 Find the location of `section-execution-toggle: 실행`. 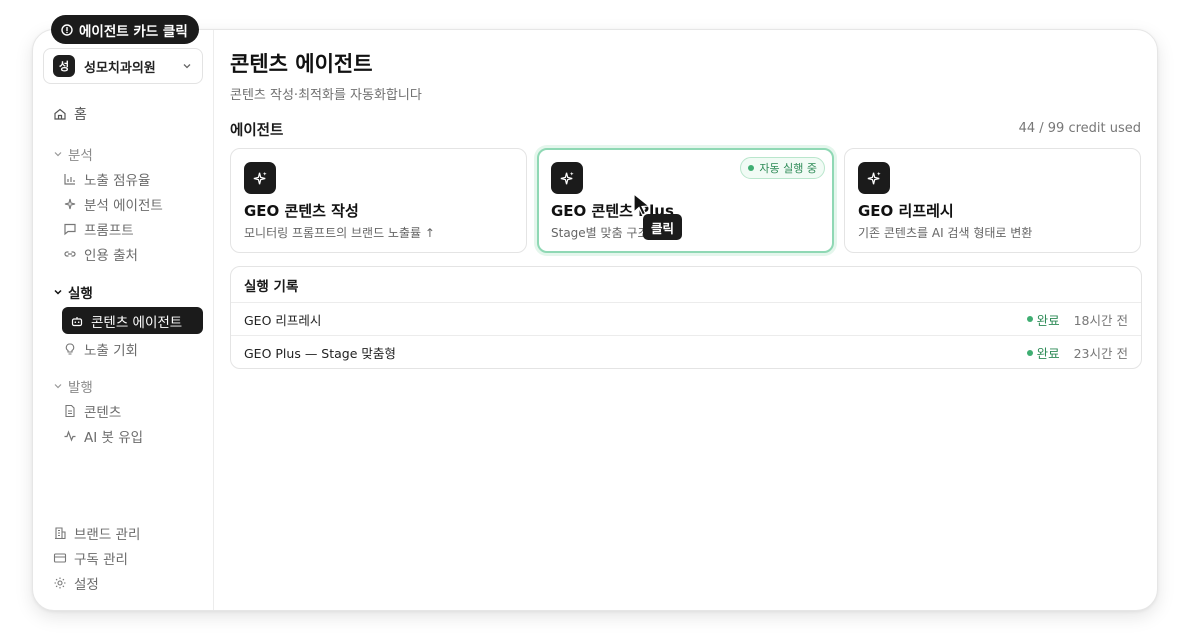

section-execution-toggle: 실행 is located at coordinates (73, 292).